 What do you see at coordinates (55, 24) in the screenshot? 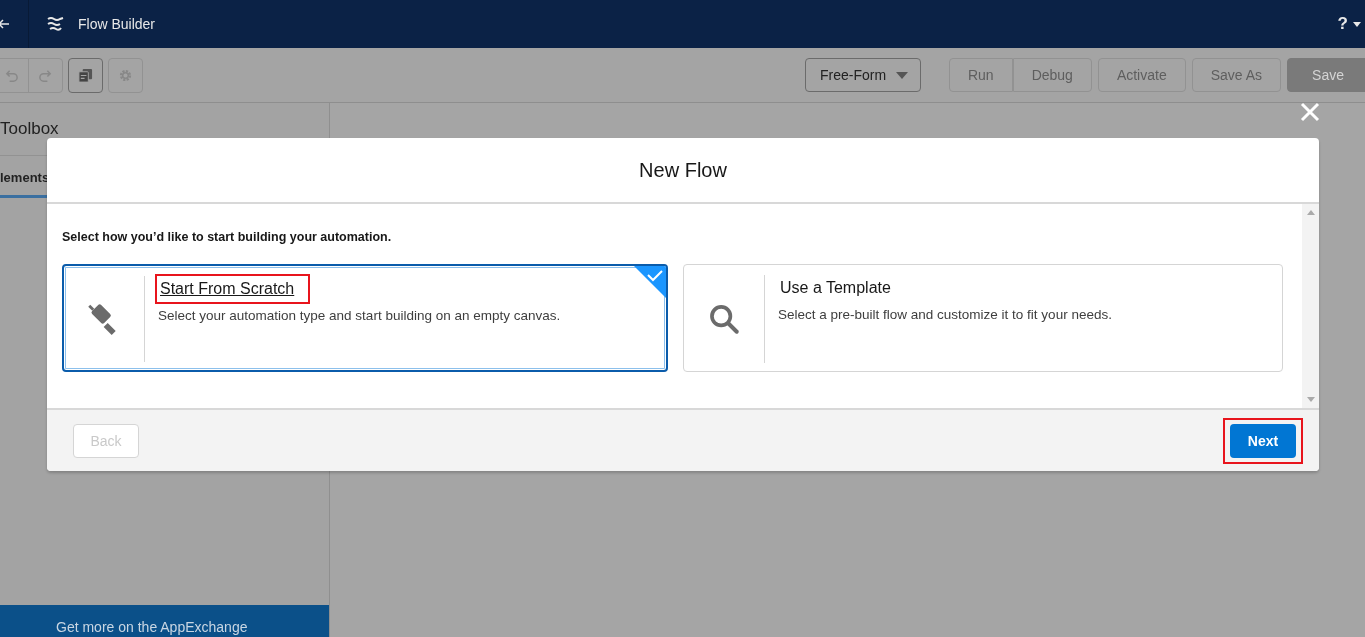
I see `flow-logo-icon` at bounding box center [55, 24].